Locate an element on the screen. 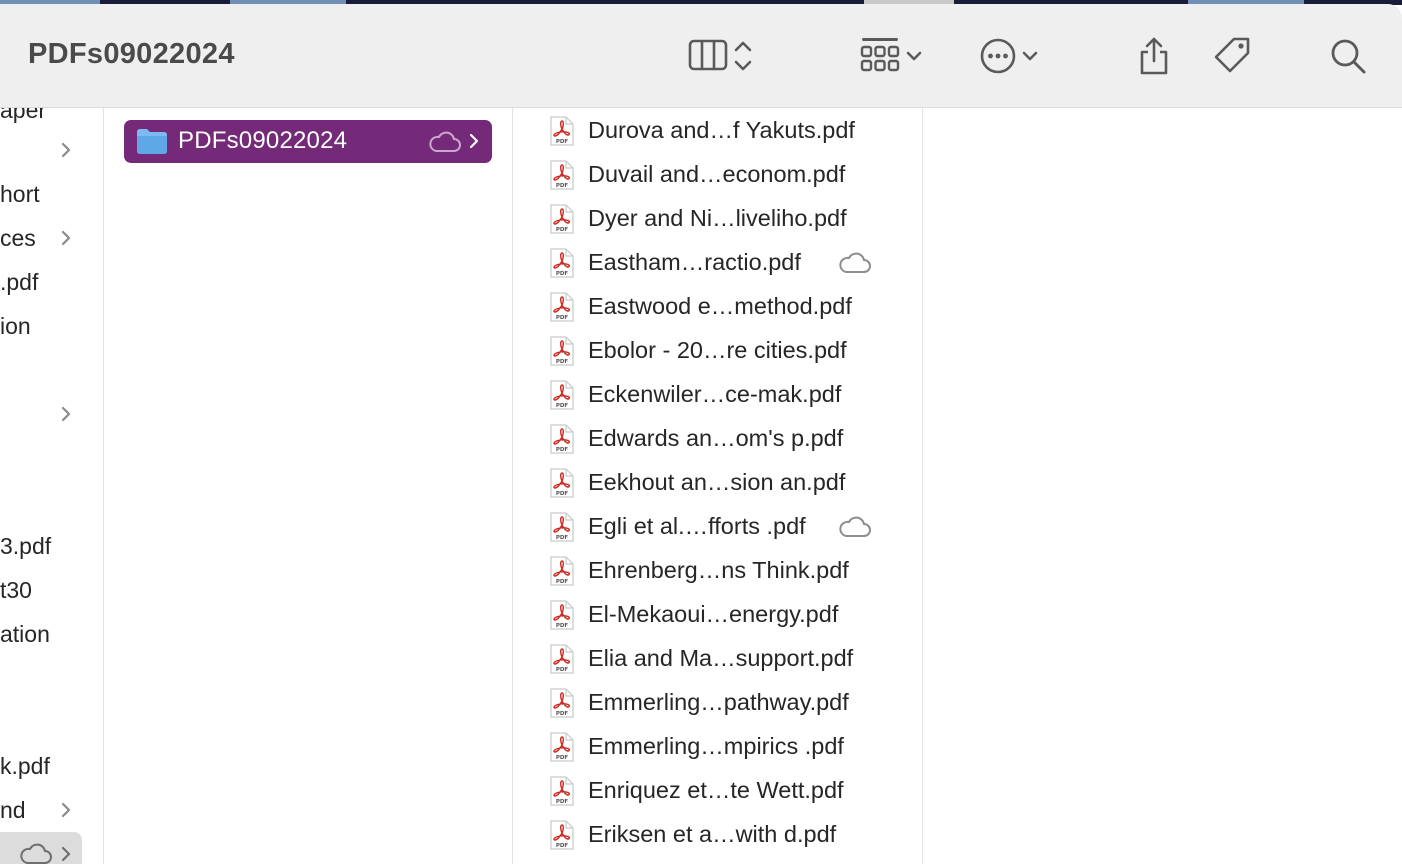 This screenshot has height=864, width=1402. file-row: PDF Elia and Ma…support.pdf is located at coordinates (717, 659).